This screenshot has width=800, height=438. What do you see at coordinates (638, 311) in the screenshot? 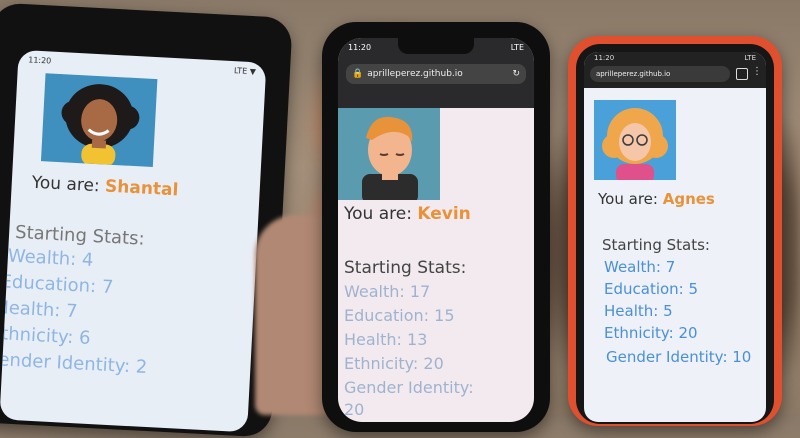
I see `stat-health: Health: 5` at bounding box center [638, 311].